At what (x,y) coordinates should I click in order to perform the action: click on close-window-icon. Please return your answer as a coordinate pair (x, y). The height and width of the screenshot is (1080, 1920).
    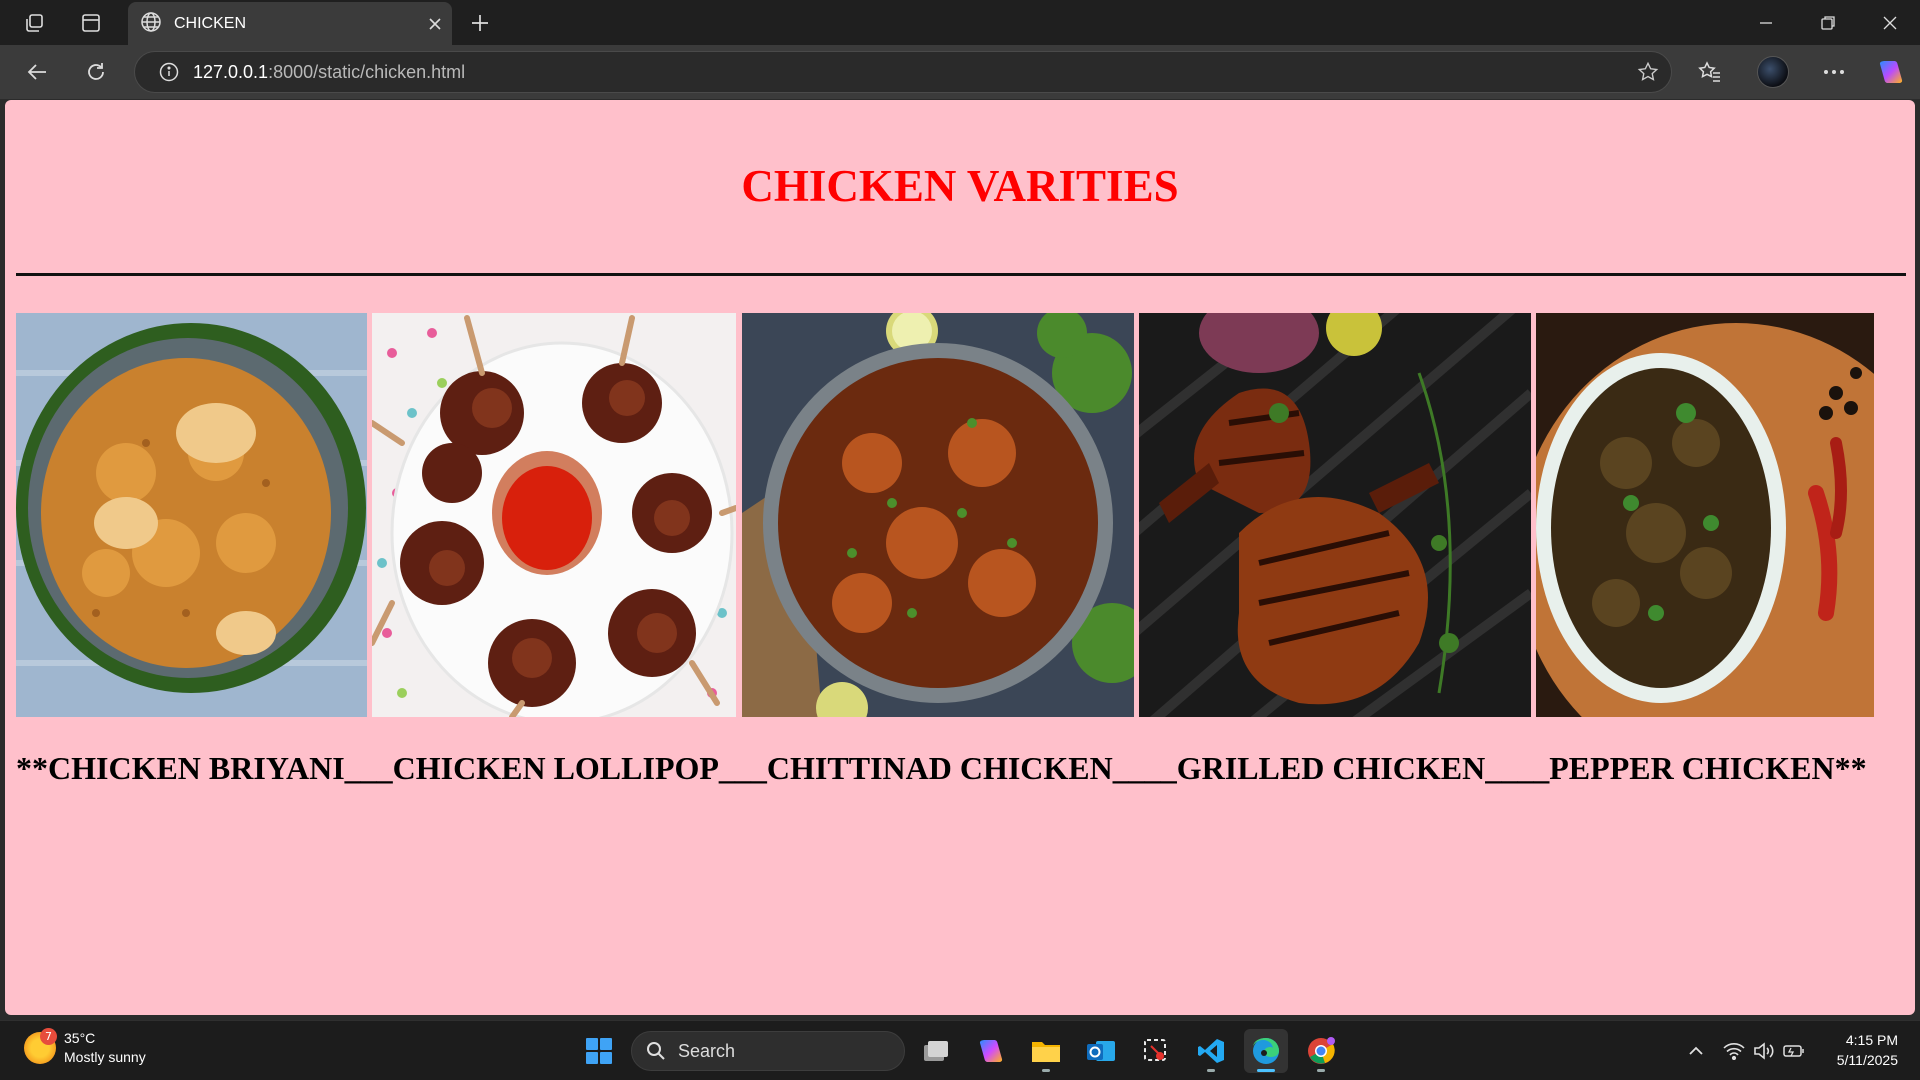
    Looking at the image, I should click on (1889, 22).